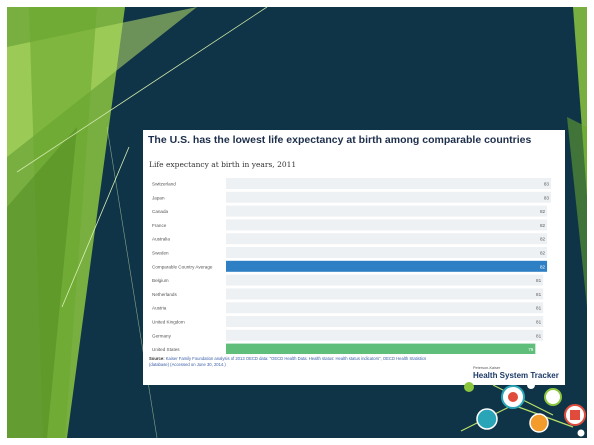 Image resolution: width=594 pixels, height=445 pixels. Describe the element at coordinates (182, 266) in the screenshot. I see `category-label: Comparable Country Average` at that location.